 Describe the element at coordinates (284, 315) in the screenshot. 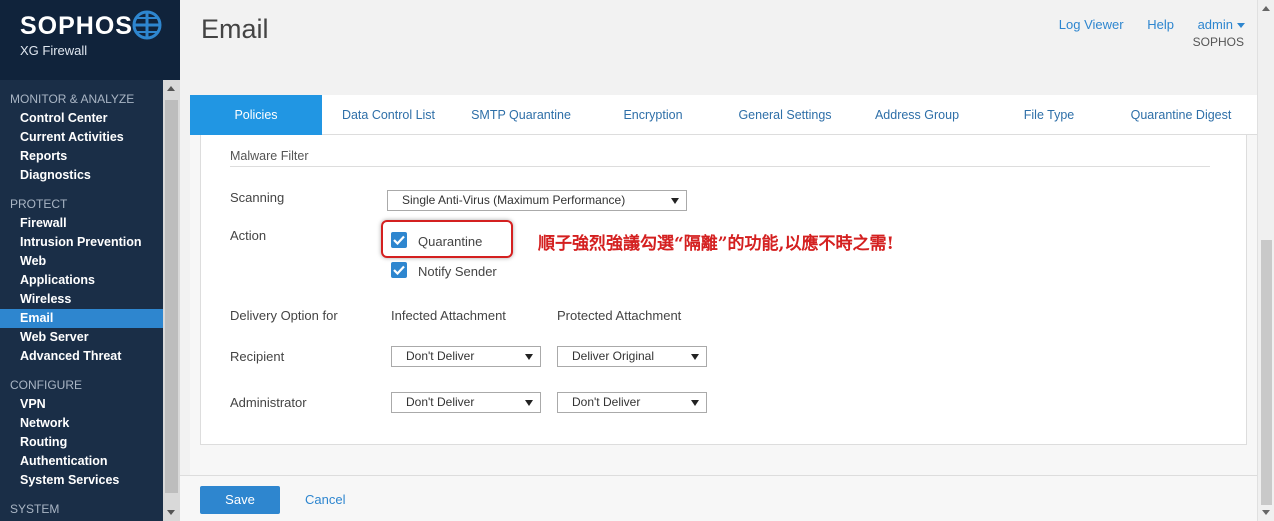

I see `delivery-option-label: Delivery Option for` at that location.